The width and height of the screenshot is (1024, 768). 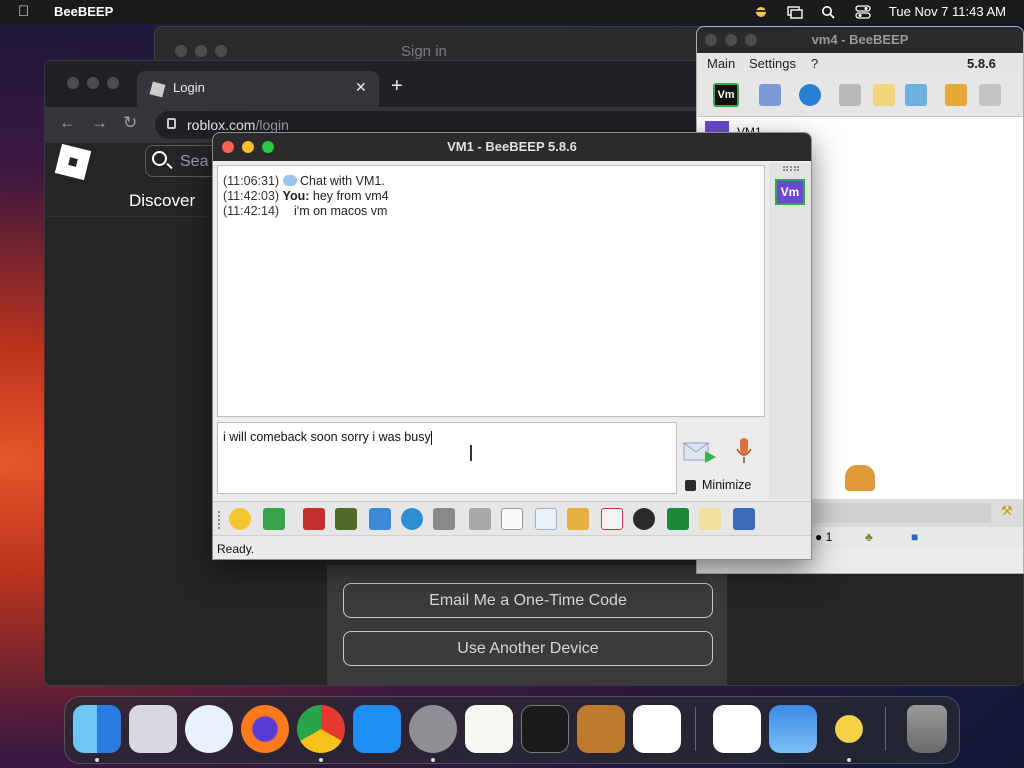 I want to click on network-icon, so click(x=810, y=95).